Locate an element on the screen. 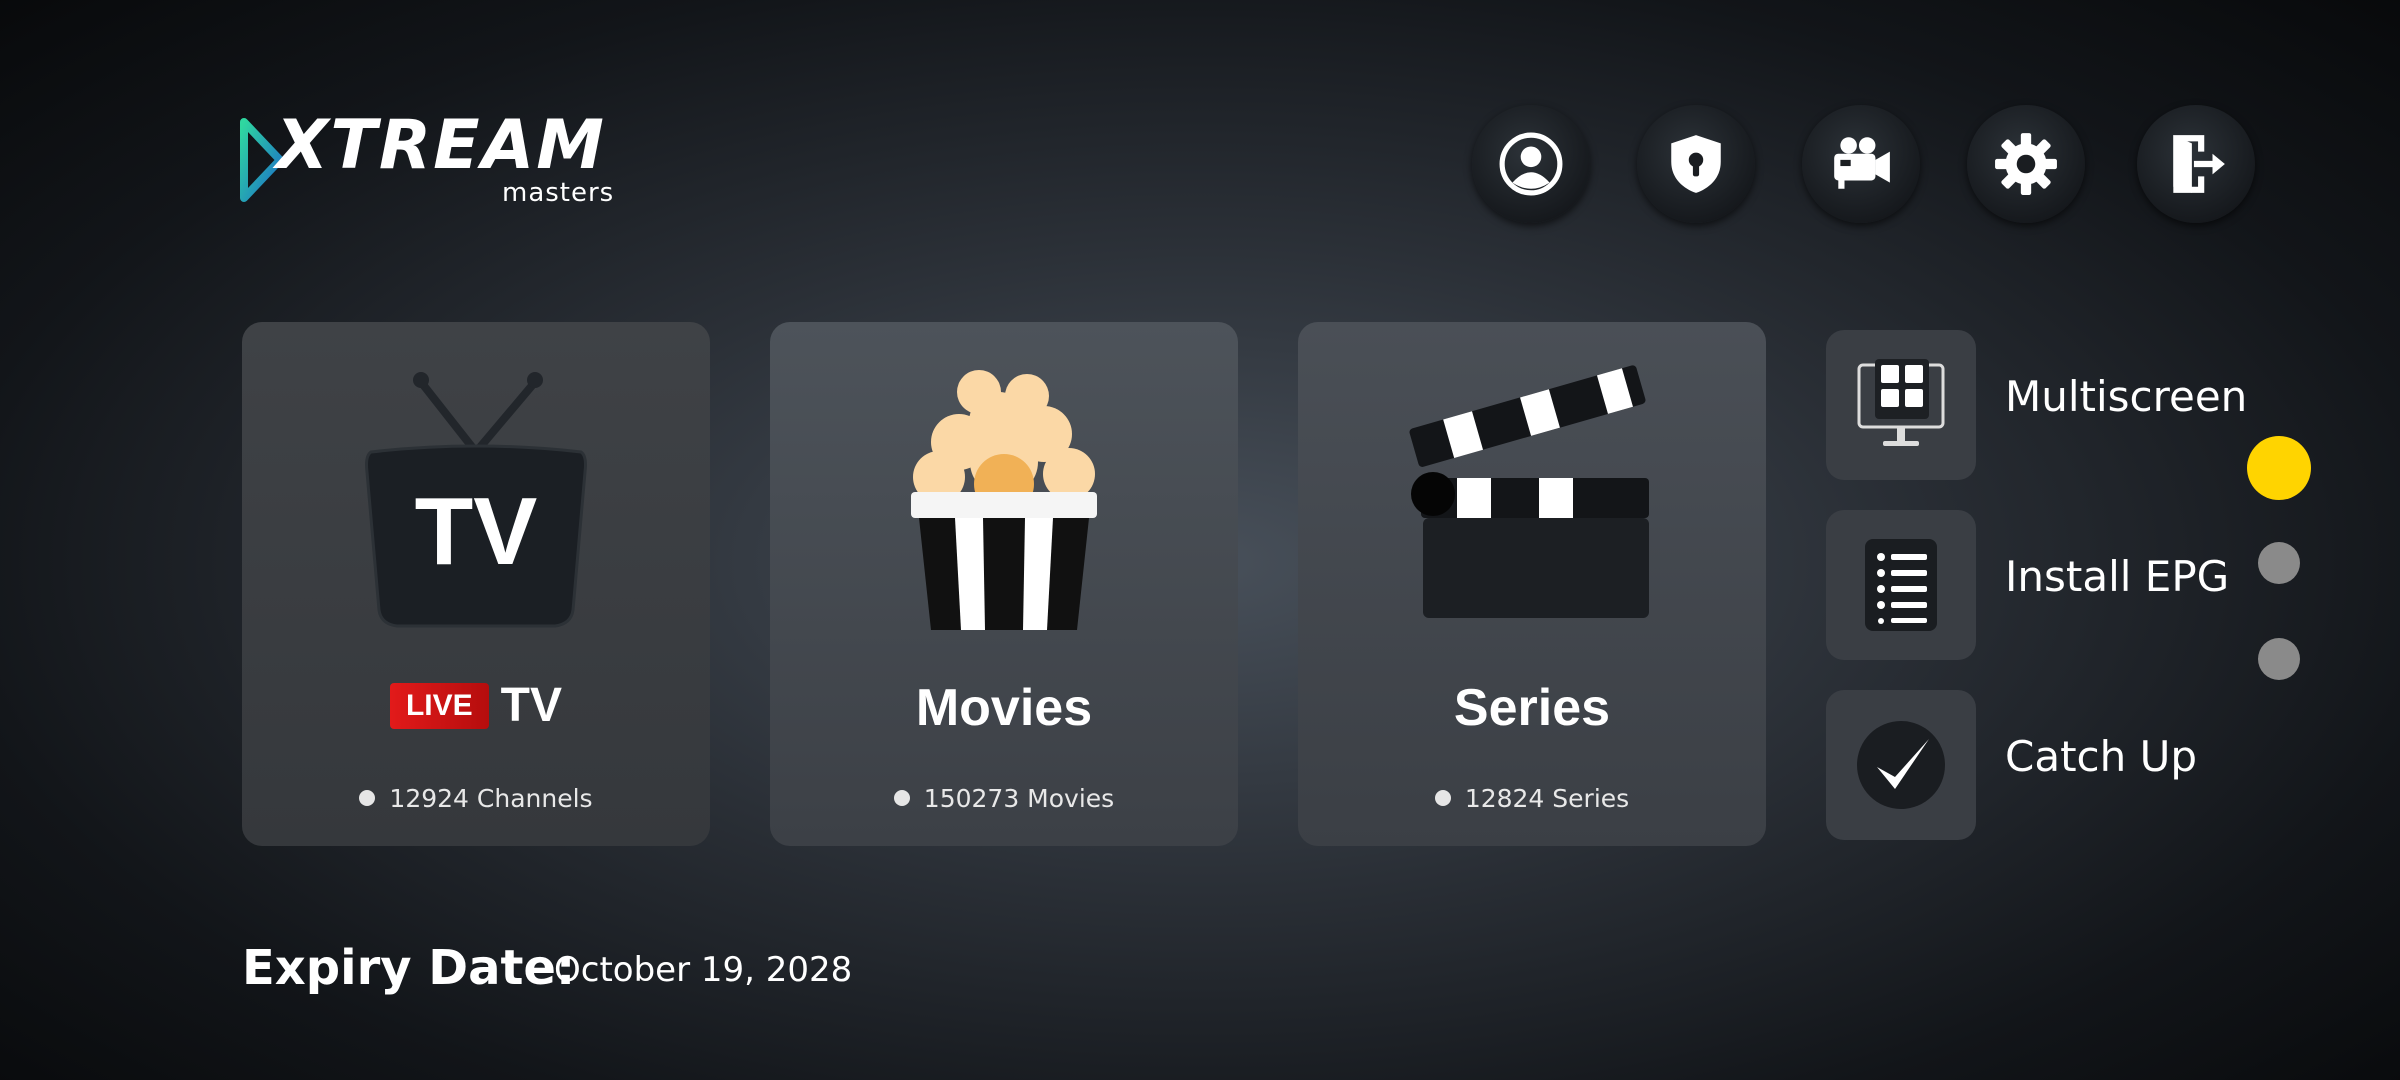 This screenshot has width=2400, height=1080. series-count: 12824 Series is located at coordinates (1532, 798).